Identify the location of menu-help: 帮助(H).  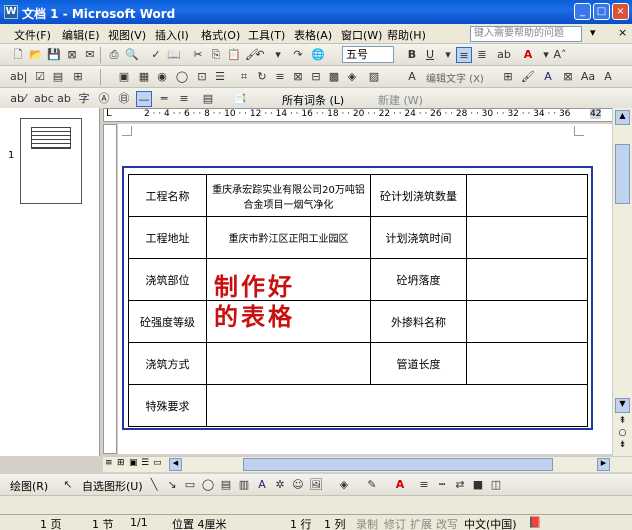
(406, 35).